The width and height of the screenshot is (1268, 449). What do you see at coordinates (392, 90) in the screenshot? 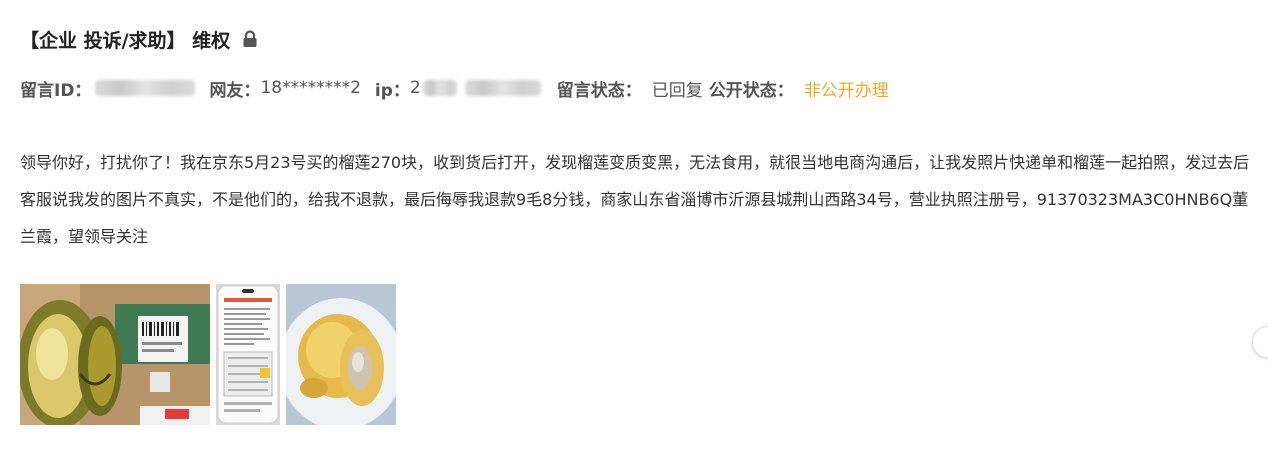
I see `ip-label: ip：` at bounding box center [392, 90].